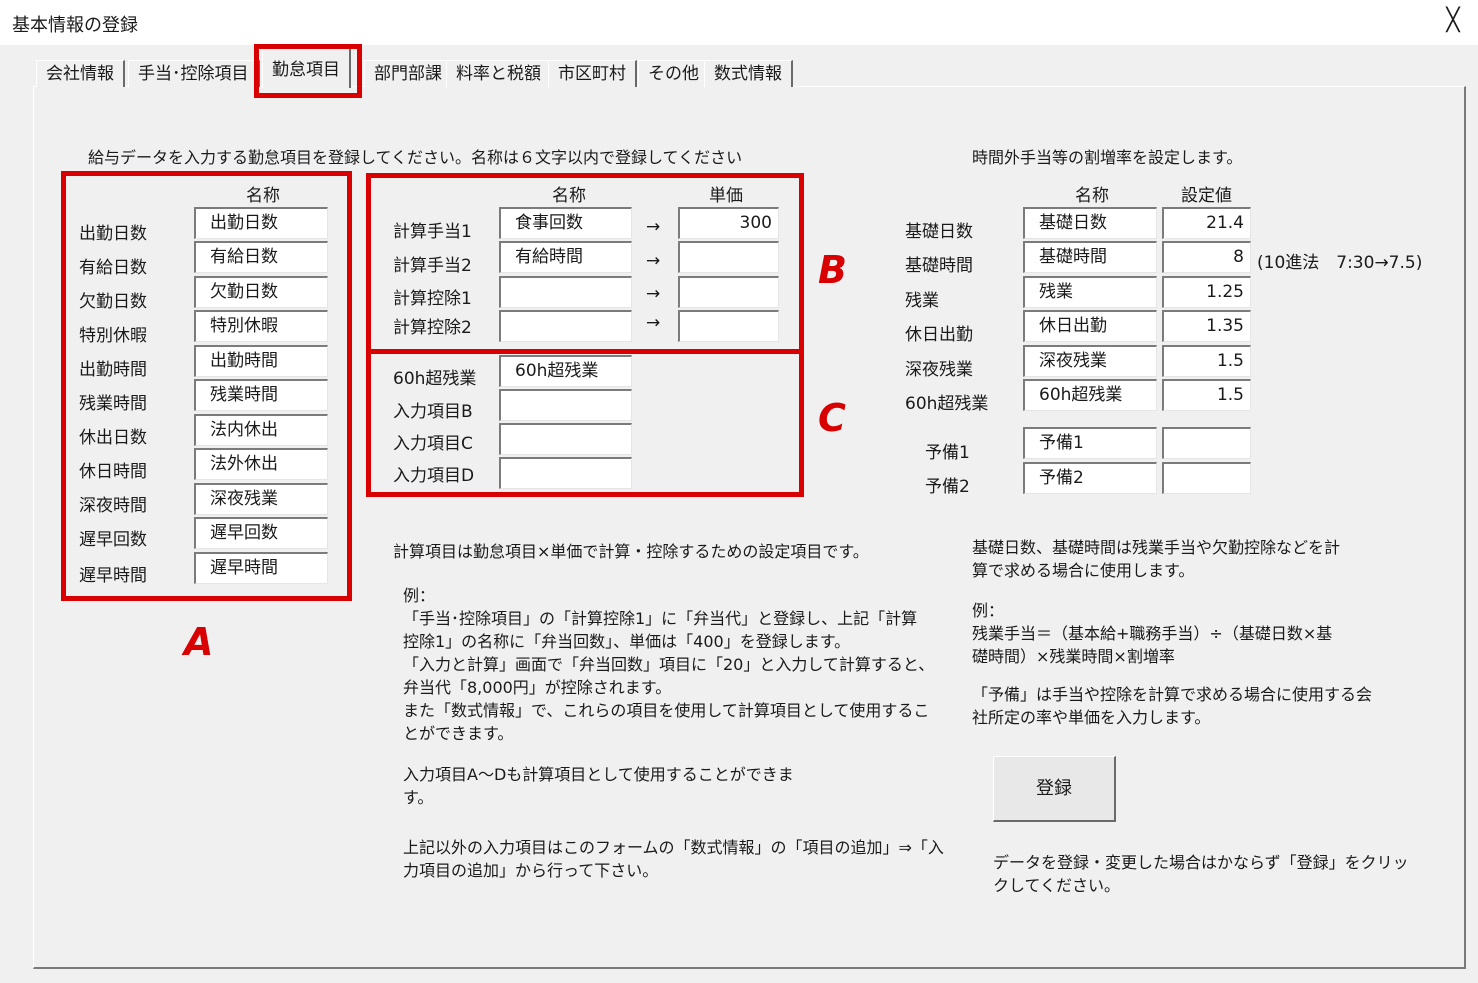 The width and height of the screenshot is (1478, 983). What do you see at coordinates (113, 370) in the screenshot?
I see `row-label: 出勤時間` at bounding box center [113, 370].